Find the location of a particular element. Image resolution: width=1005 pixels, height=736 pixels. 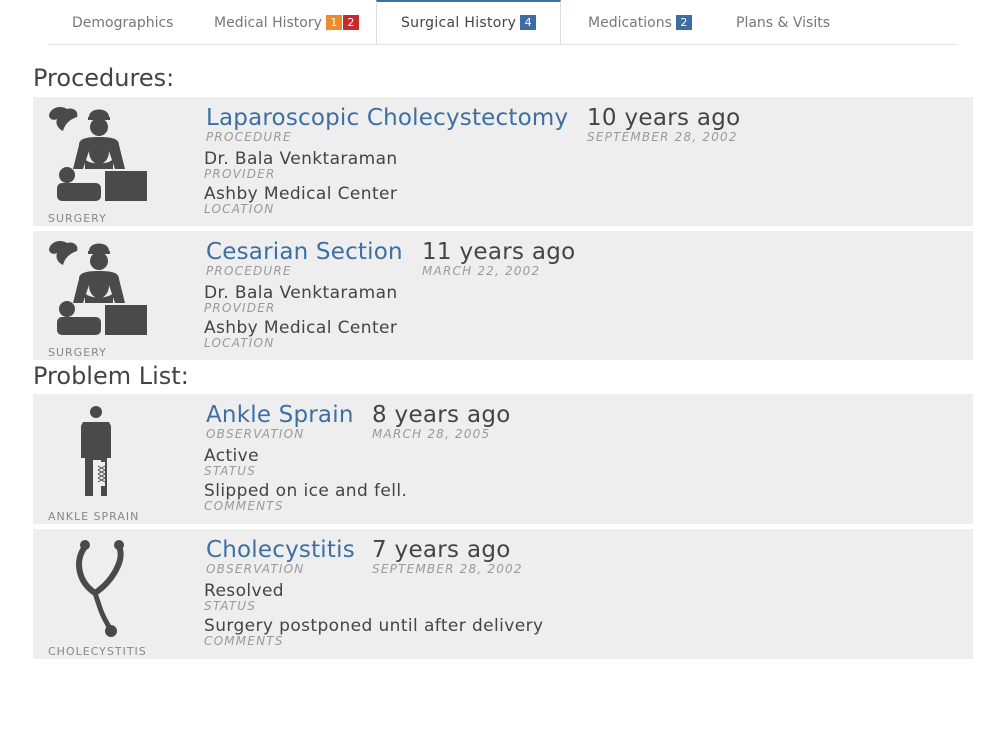

tab-demographics: Demographics is located at coordinates (122, 22).